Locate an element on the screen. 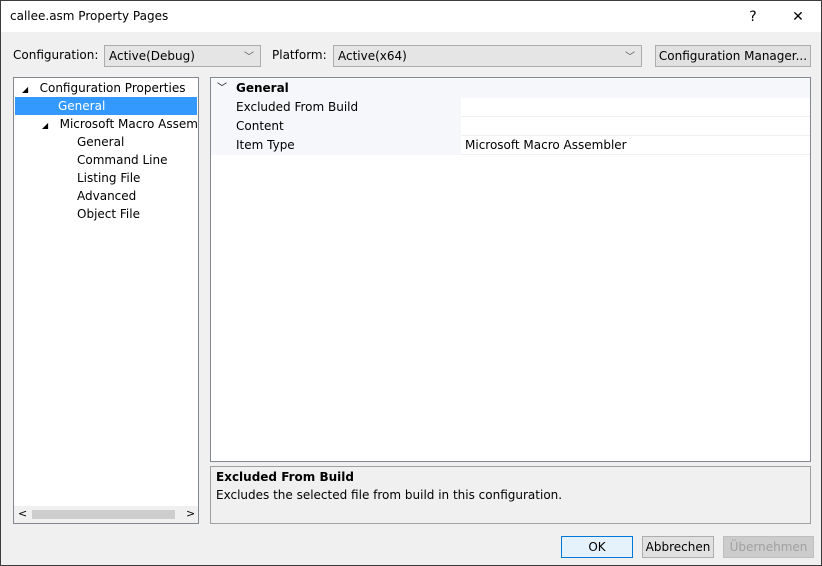 Image resolution: width=822 pixels, height=566 pixels. apply-button: Übernehmen is located at coordinates (768, 547).